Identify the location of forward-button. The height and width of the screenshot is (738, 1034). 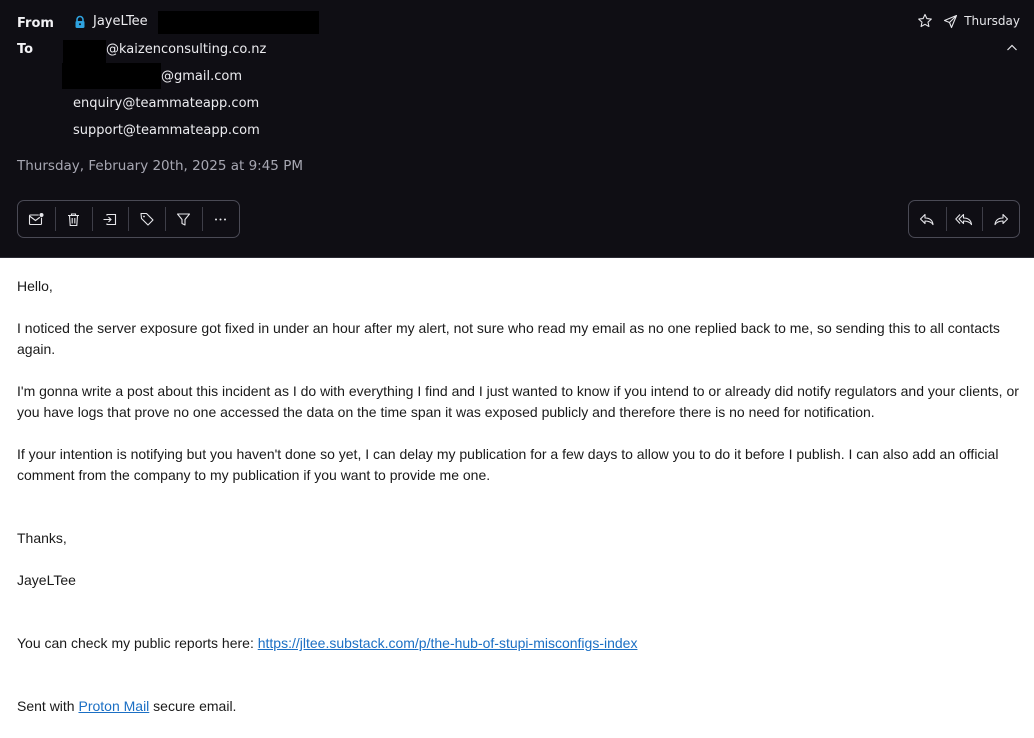
(1000, 219).